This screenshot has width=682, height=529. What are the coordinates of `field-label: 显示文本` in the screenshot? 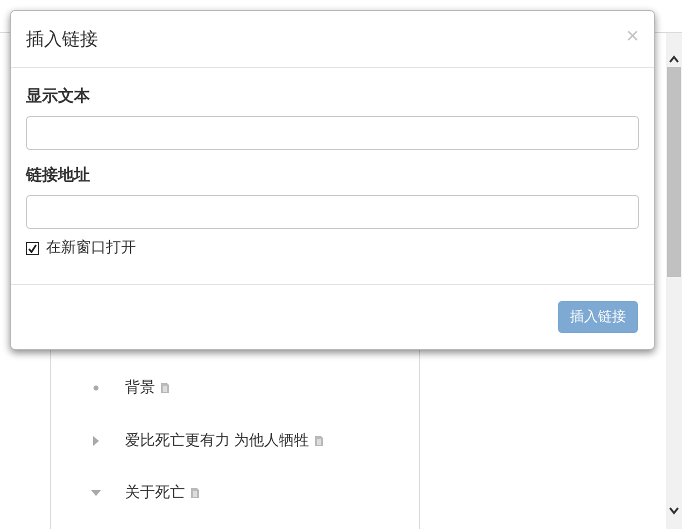 It's located at (58, 96).